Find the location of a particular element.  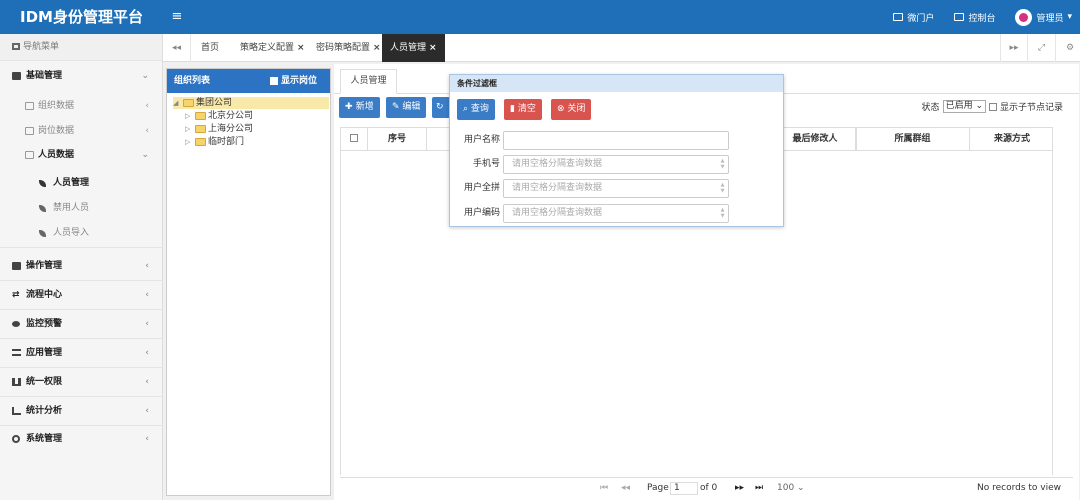

code-input: 请用空格分隔查询数据 ▲ ▼ is located at coordinates (616, 213).